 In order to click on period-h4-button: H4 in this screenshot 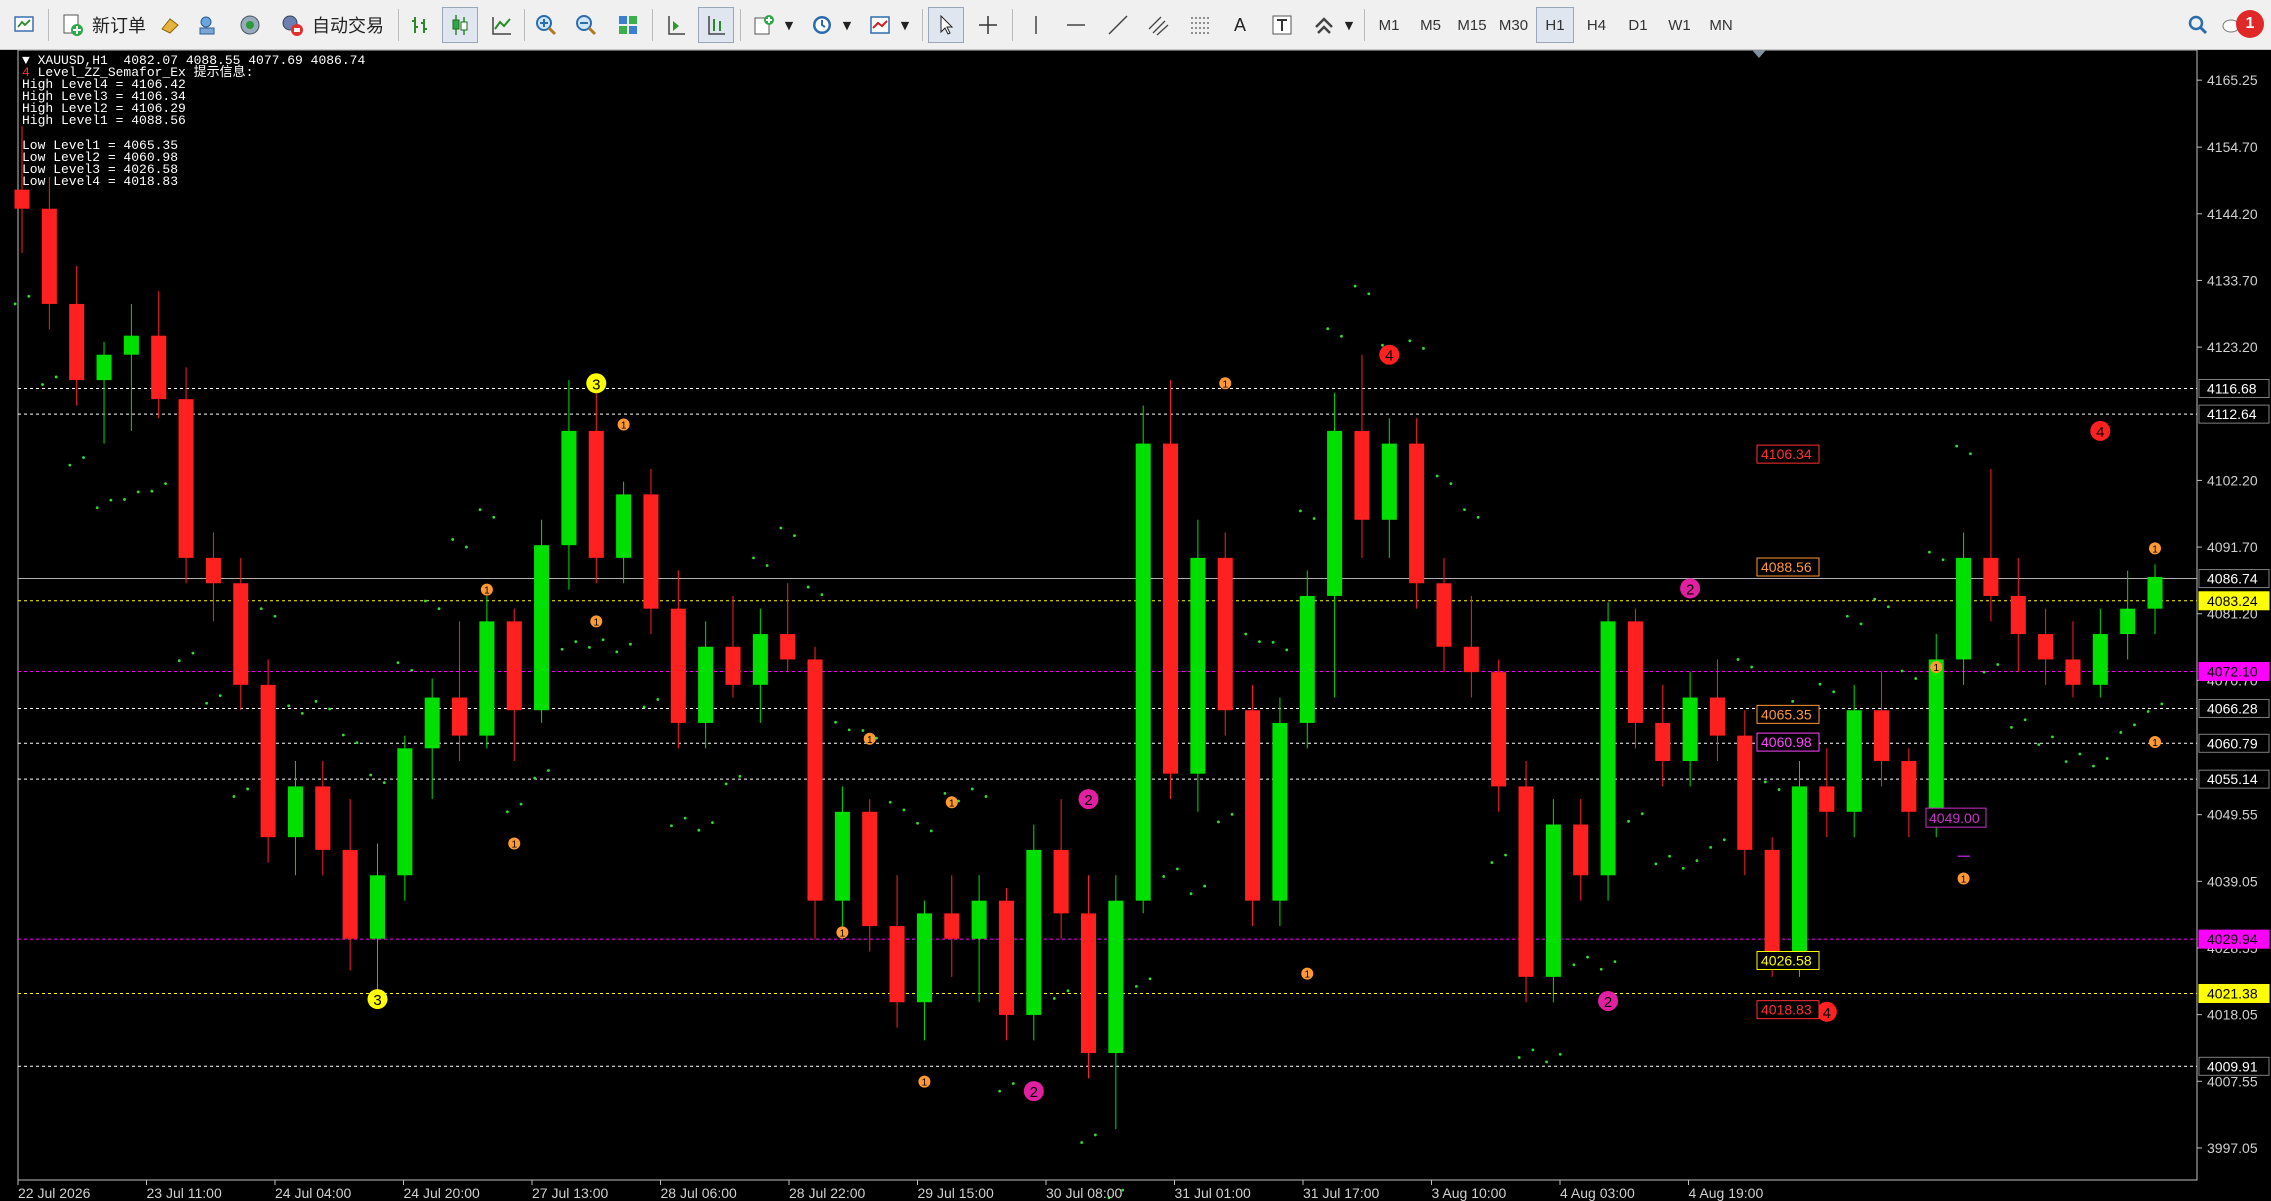, I will do `click(1597, 25)`.